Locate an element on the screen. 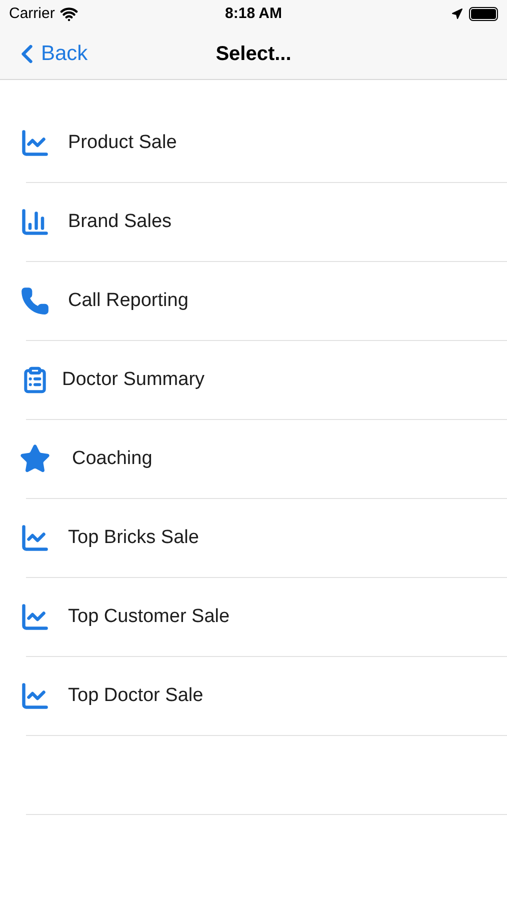  clock-time: 8:18 AM is located at coordinates (253, 14).